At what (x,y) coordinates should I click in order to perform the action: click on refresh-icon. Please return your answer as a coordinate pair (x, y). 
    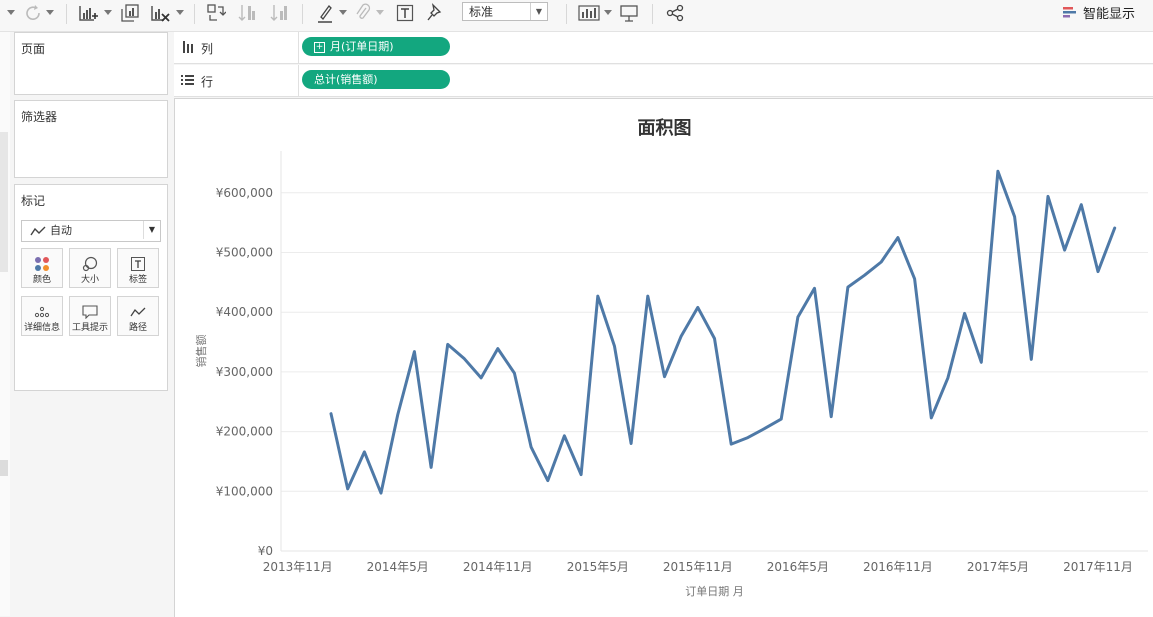
    Looking at the image, I should click on (33, 13).